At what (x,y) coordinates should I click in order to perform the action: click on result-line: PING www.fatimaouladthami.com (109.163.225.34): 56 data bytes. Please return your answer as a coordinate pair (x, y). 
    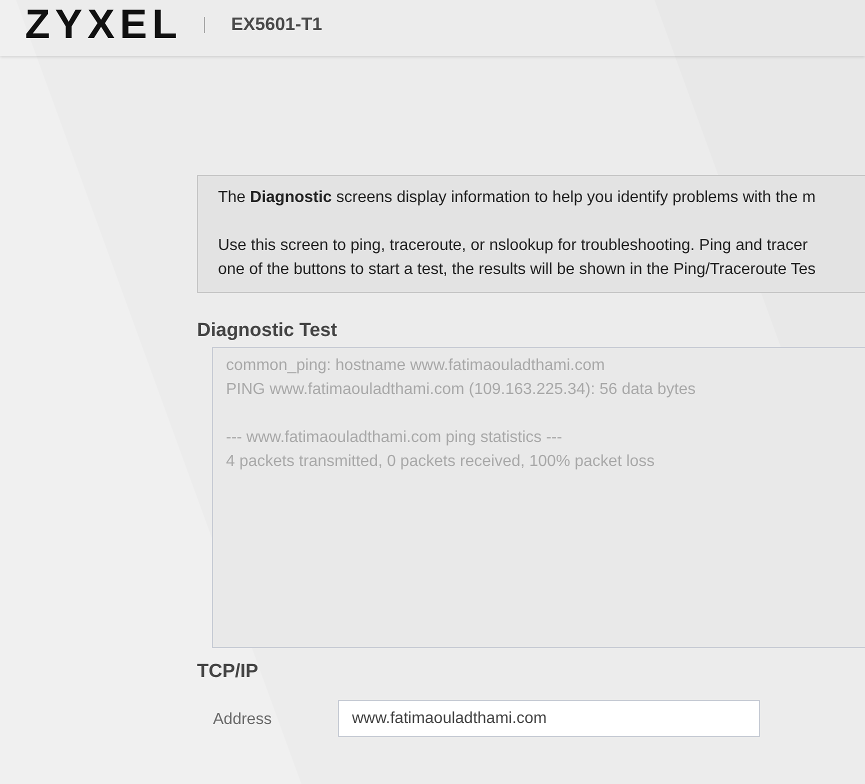
    Looking at the image, I should click on (461, 390).